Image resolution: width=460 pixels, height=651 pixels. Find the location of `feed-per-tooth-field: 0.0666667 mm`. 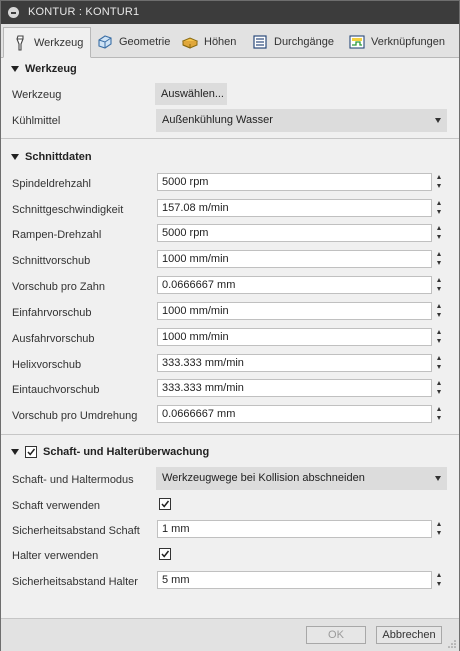

feed-per-tooth-field: 0.0666667 mm is located at coordinates (294, 285).